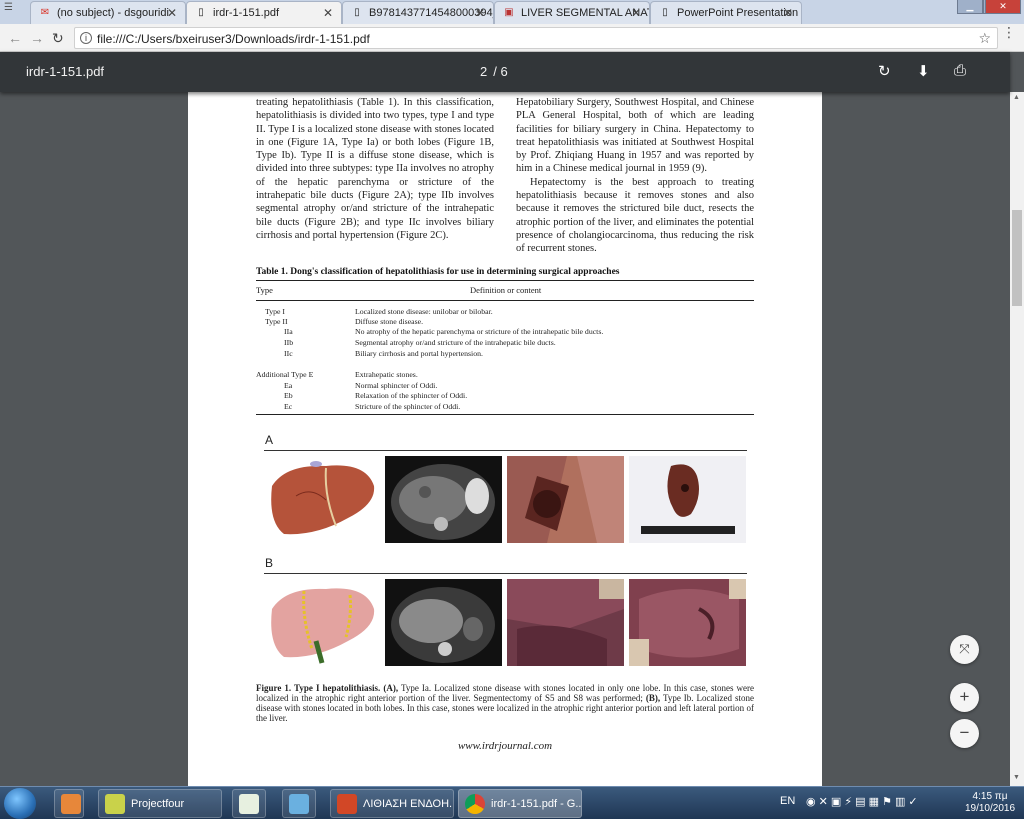 Image resolution: width=1024 pixels, height=819 pixels. I want to click on table-cell-type: IIb, so click(289, 342).